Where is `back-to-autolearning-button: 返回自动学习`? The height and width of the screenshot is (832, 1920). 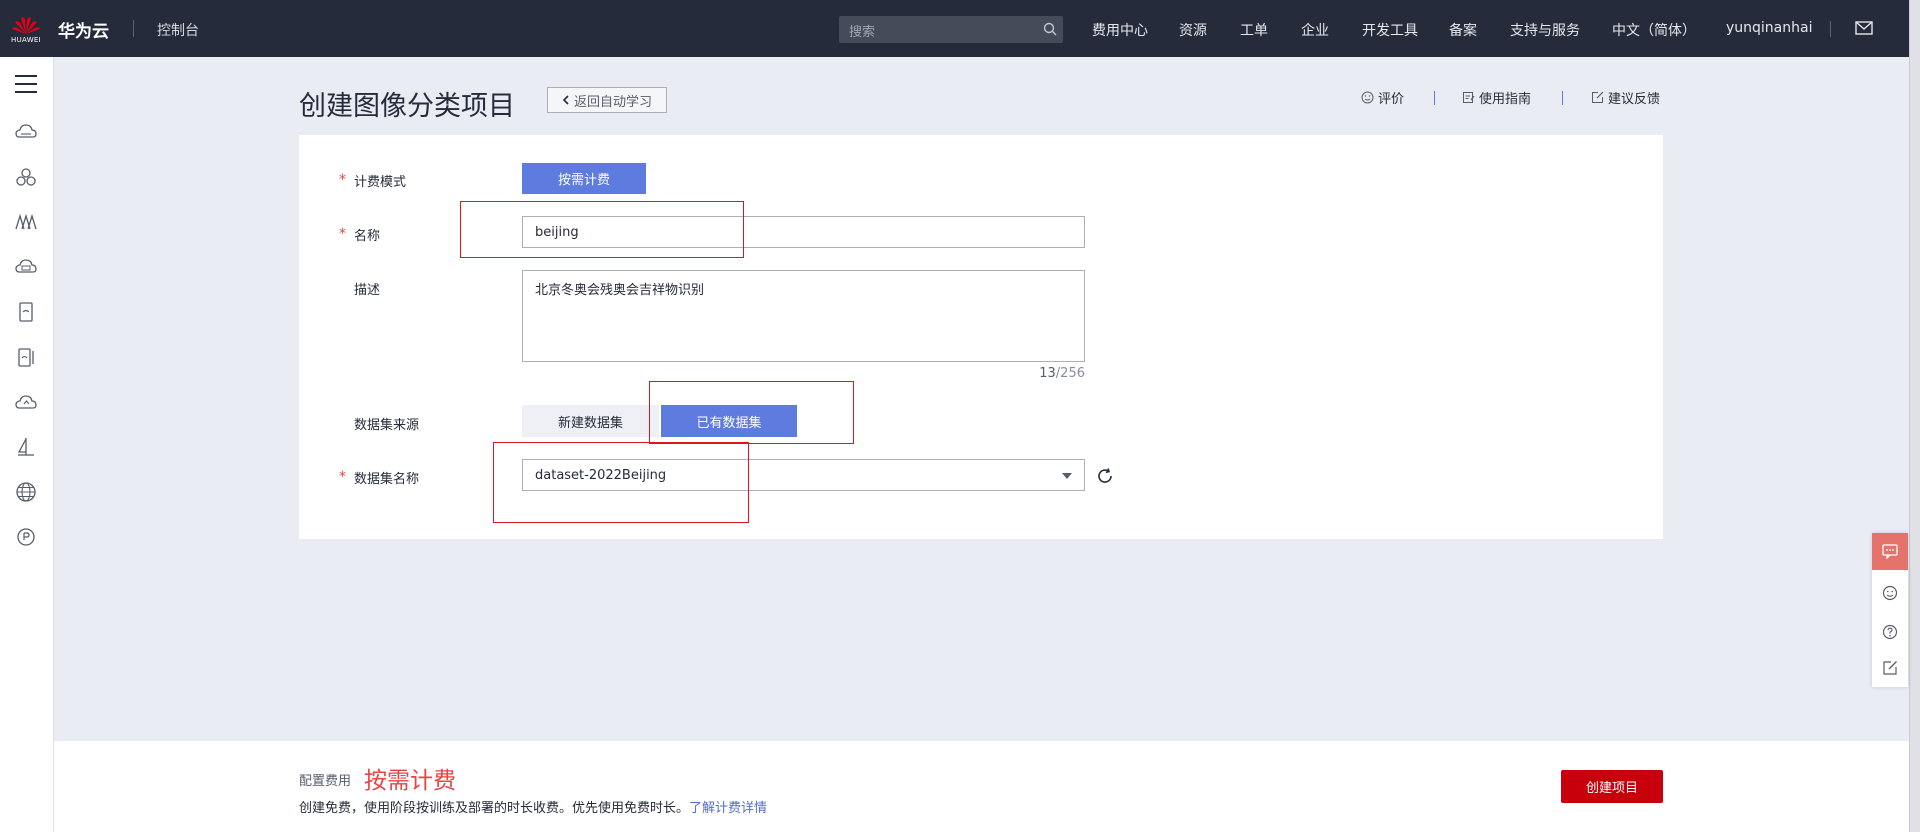
back-to-autolearning-button: 返回自动学习 is located at coordinates (607, 100).